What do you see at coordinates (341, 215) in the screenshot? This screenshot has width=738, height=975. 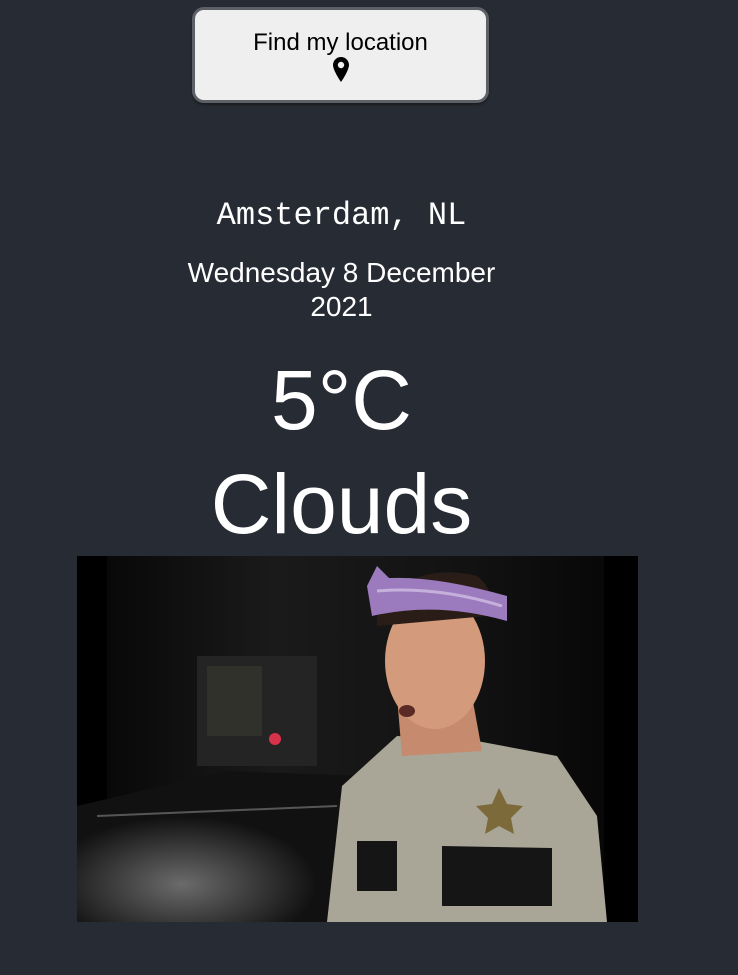 I see `city-name: Amsterdam, NL` at bounding box center [341, 215].